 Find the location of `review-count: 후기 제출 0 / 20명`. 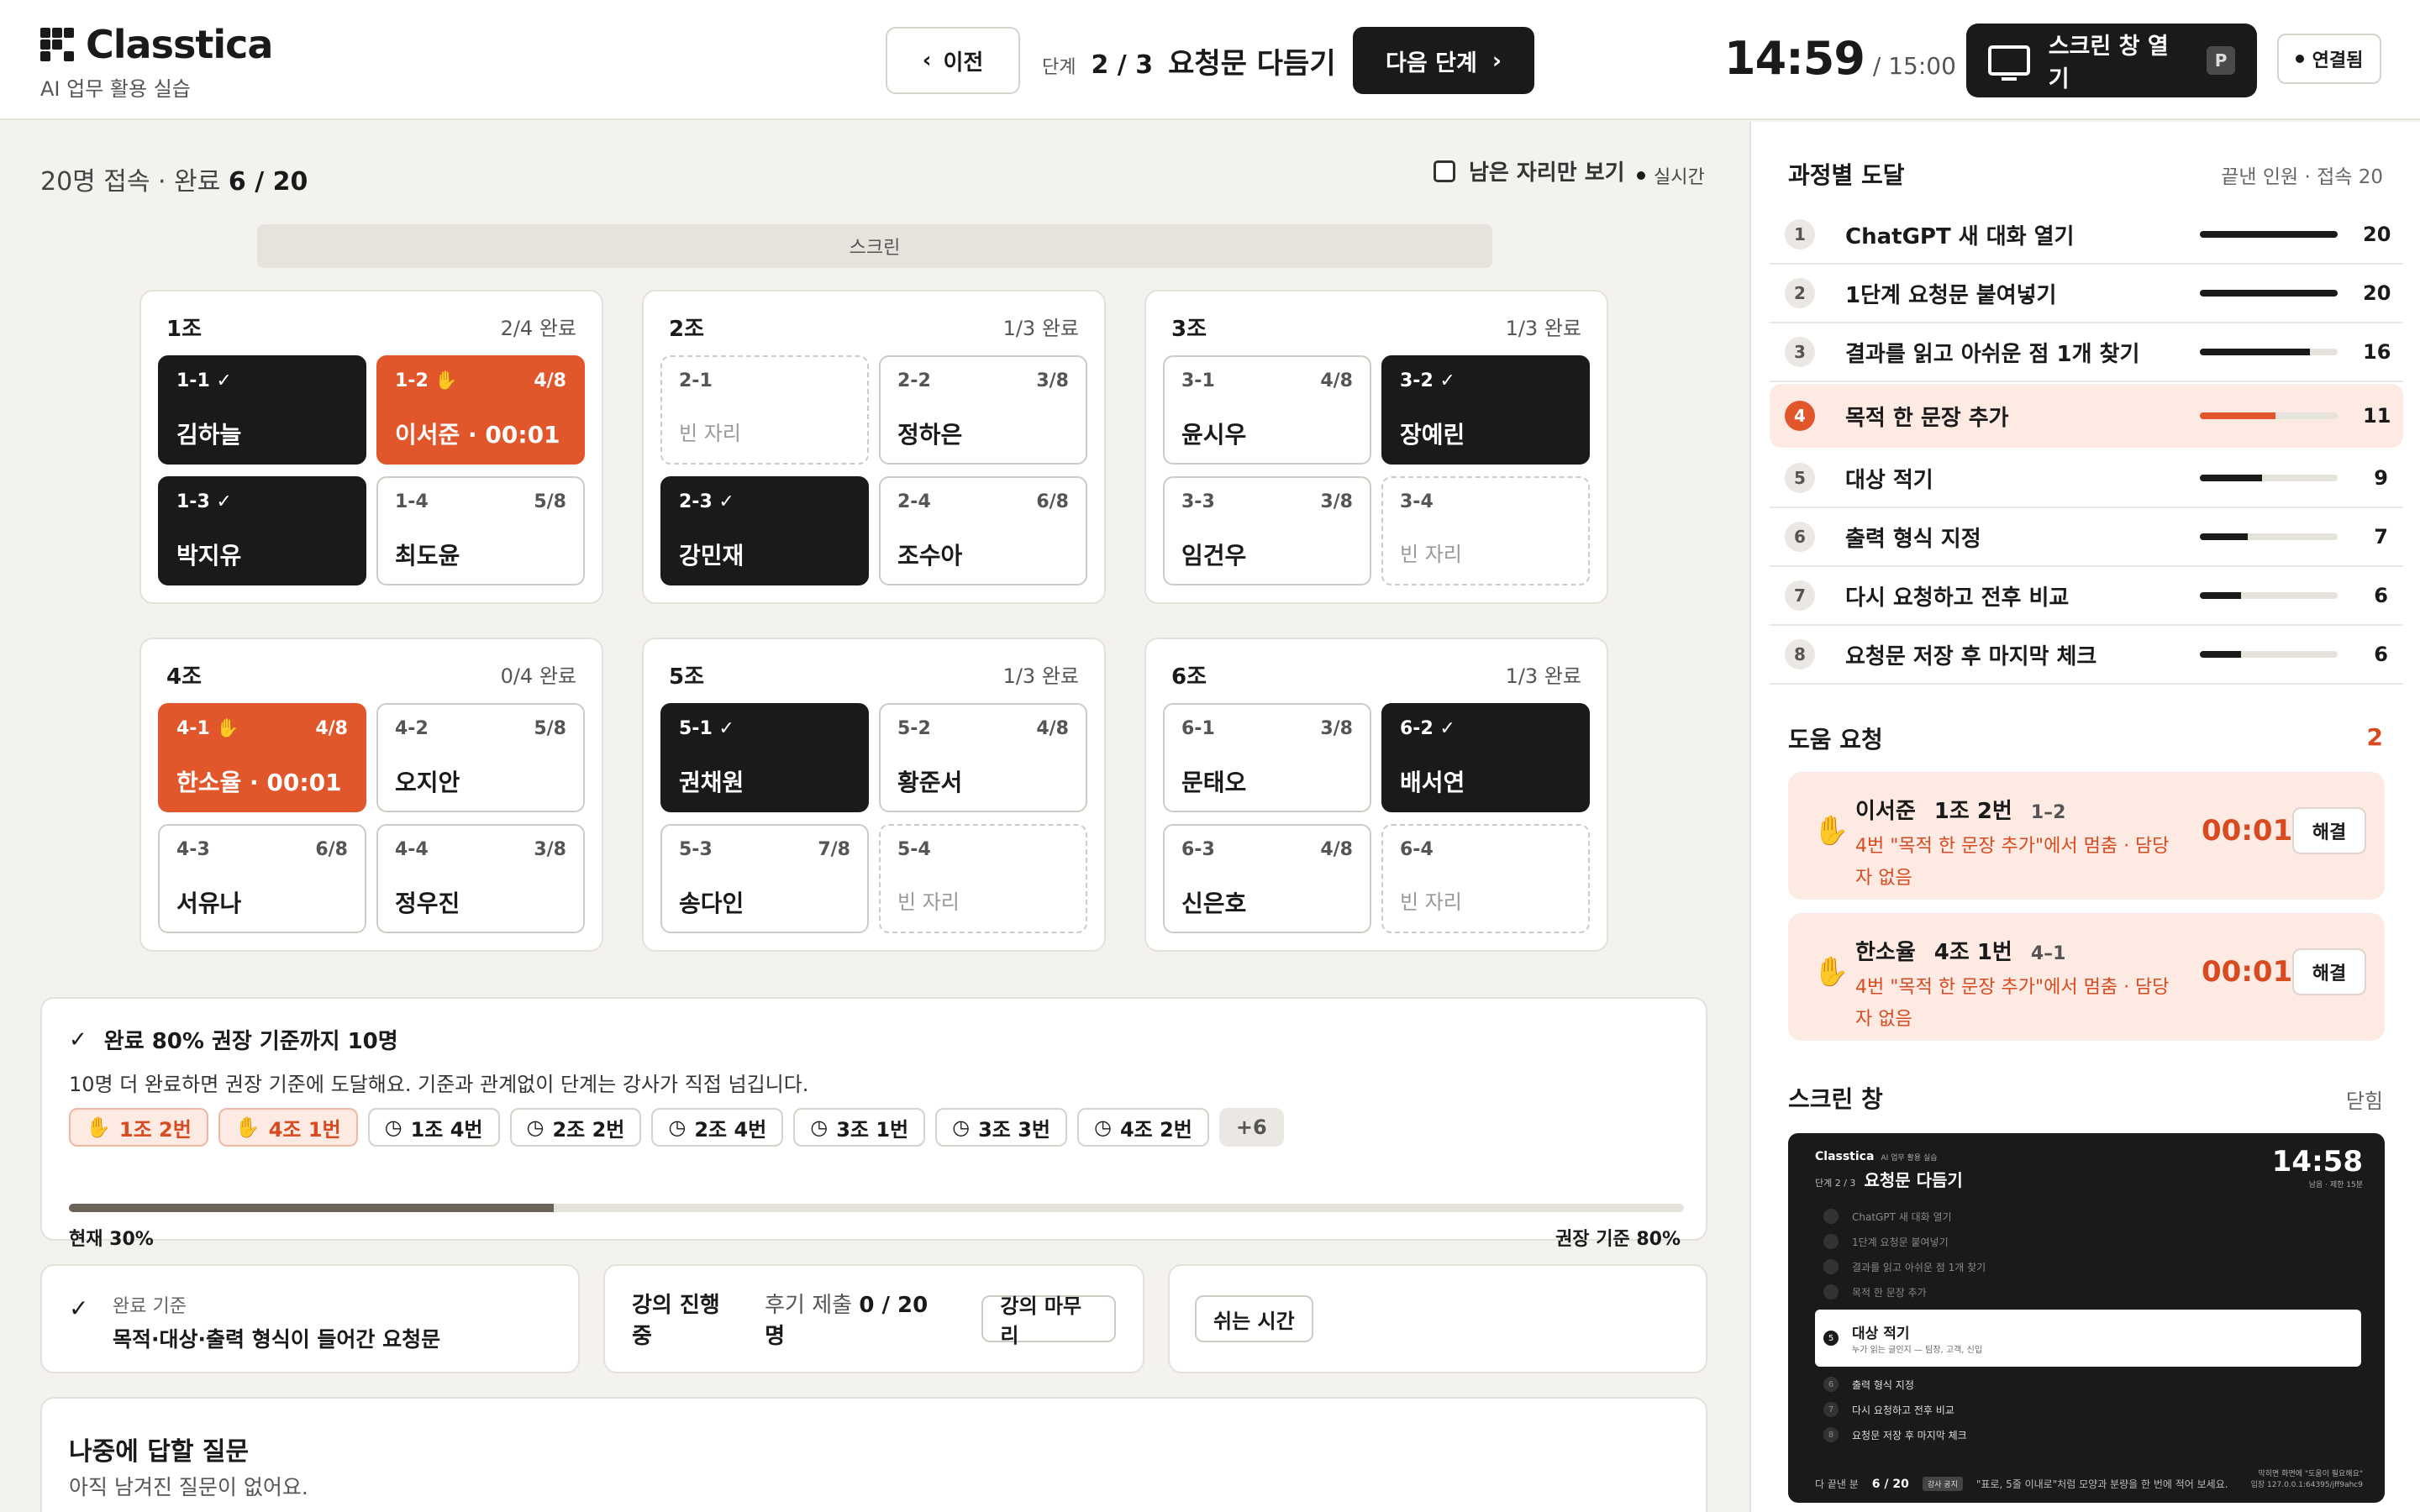

review-count: 후기 제출 0 / 20명 is located at coordinates (854, 1319).